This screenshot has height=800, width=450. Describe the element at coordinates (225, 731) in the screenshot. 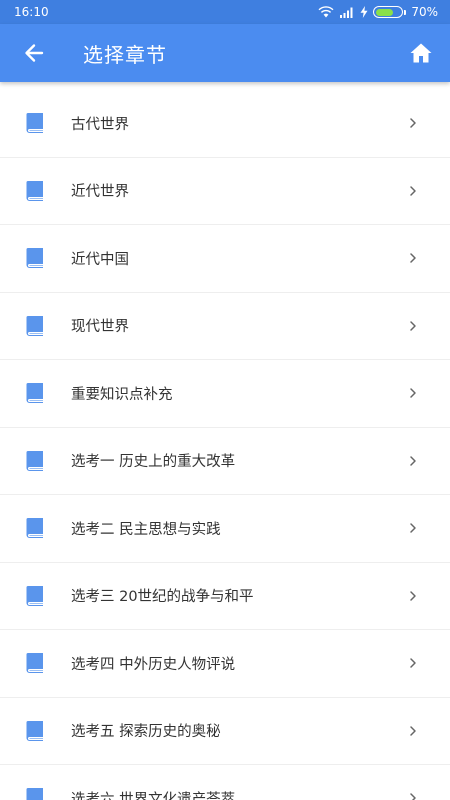

I see `chapter-item: 选考五 探索历史的奥秘` at that location.